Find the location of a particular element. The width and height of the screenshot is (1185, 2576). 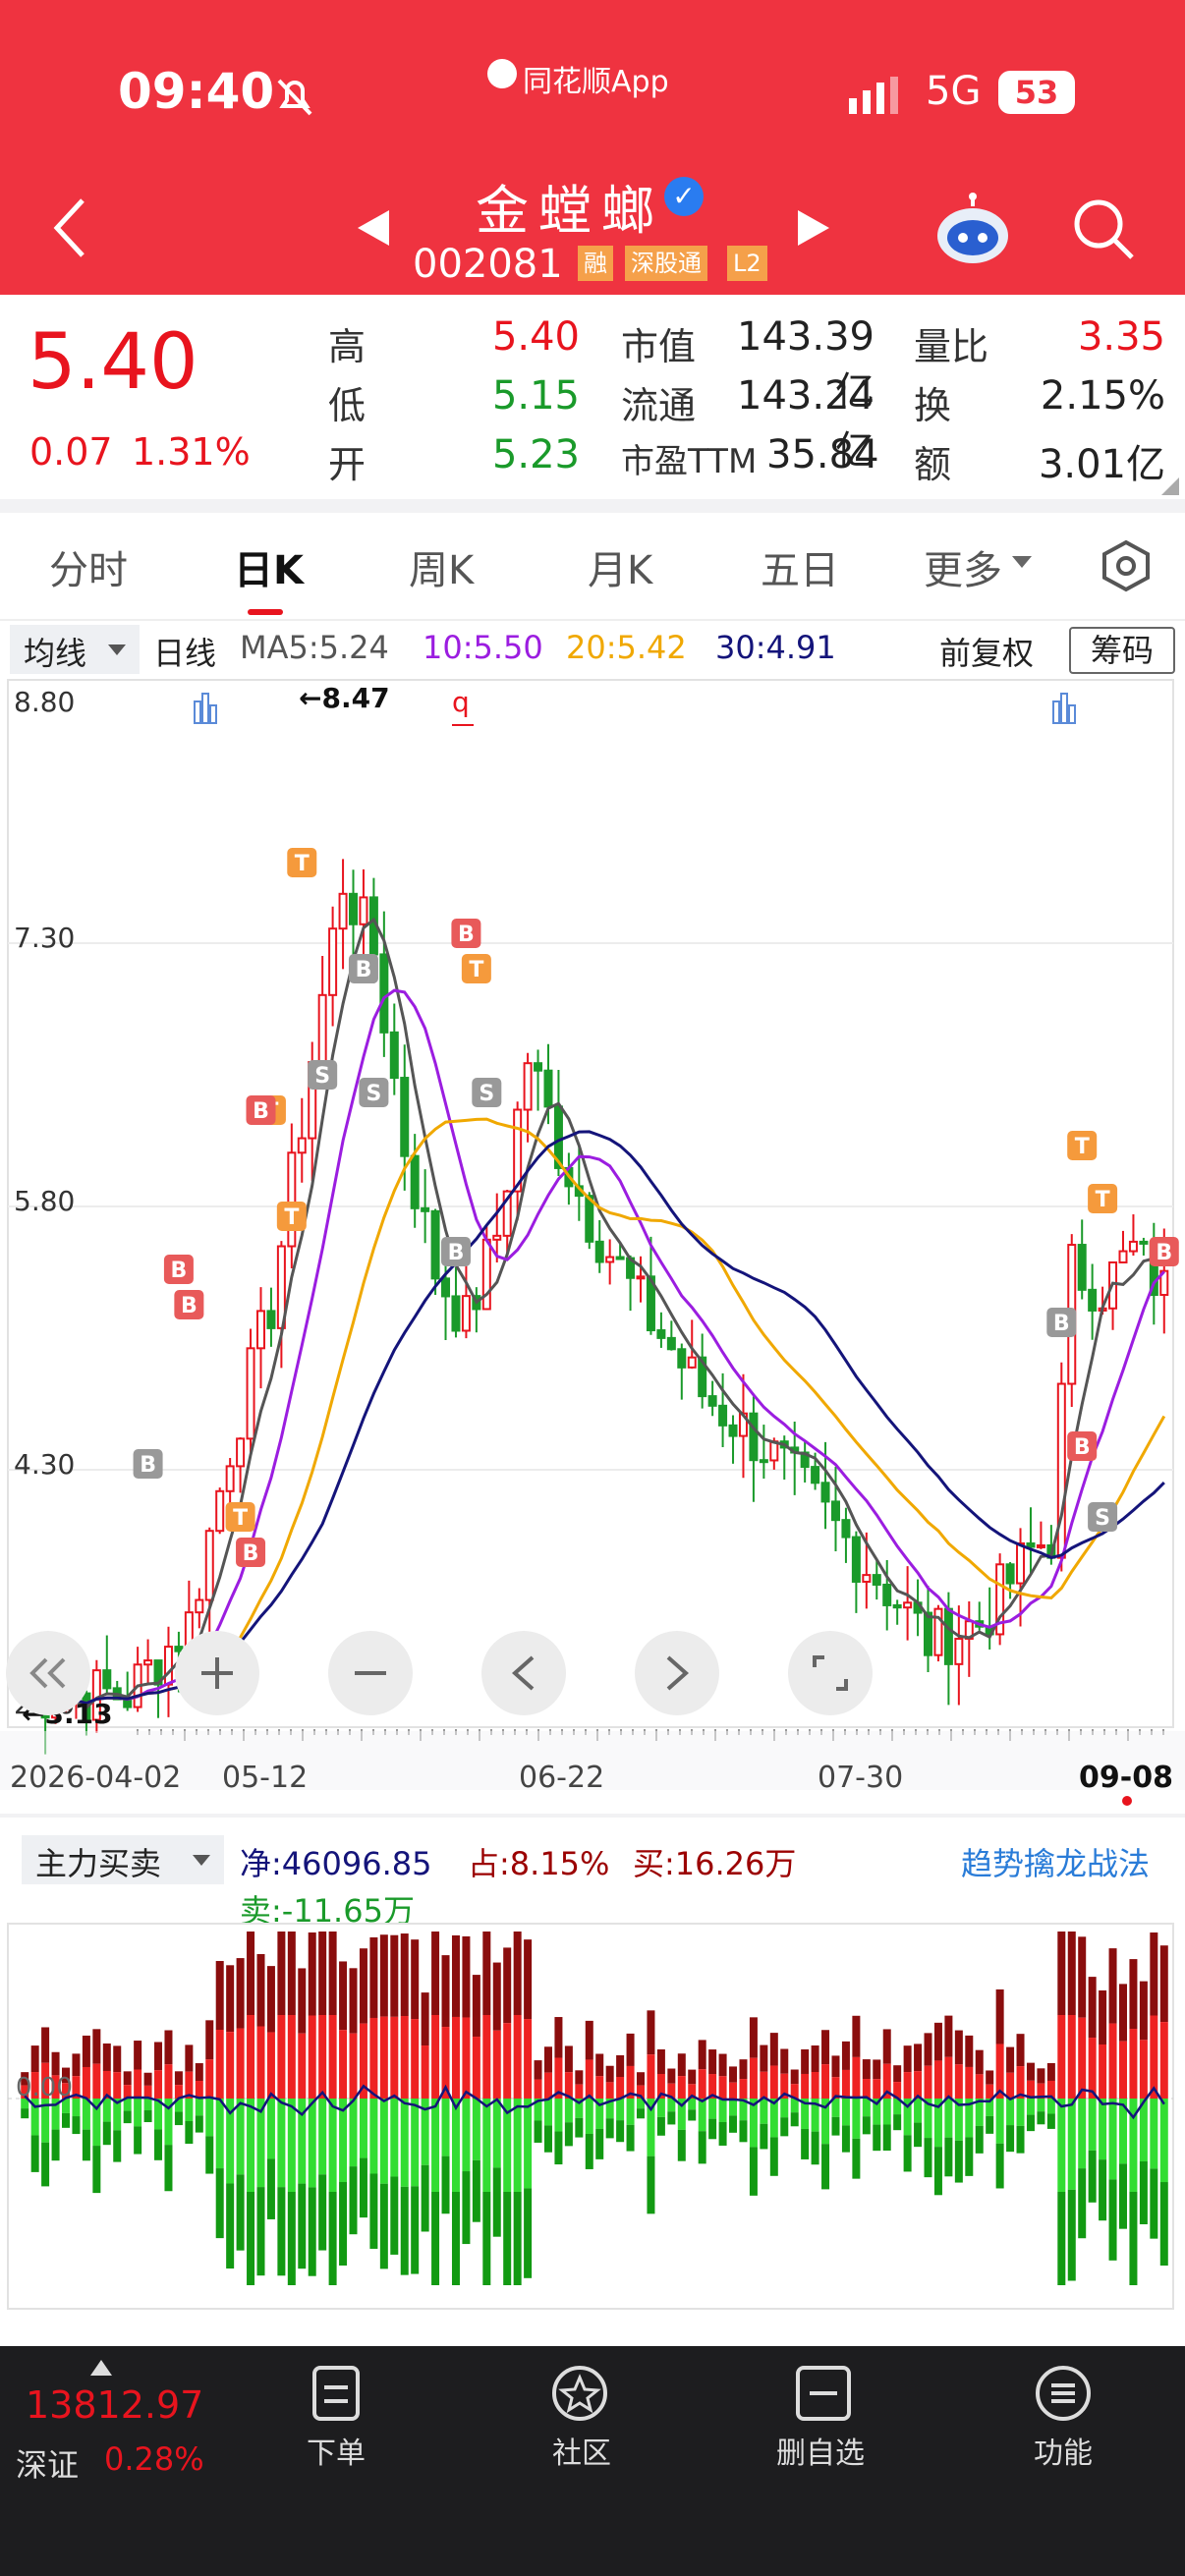

nav-order-label: 下单 is located at coordinates (337, 2450).